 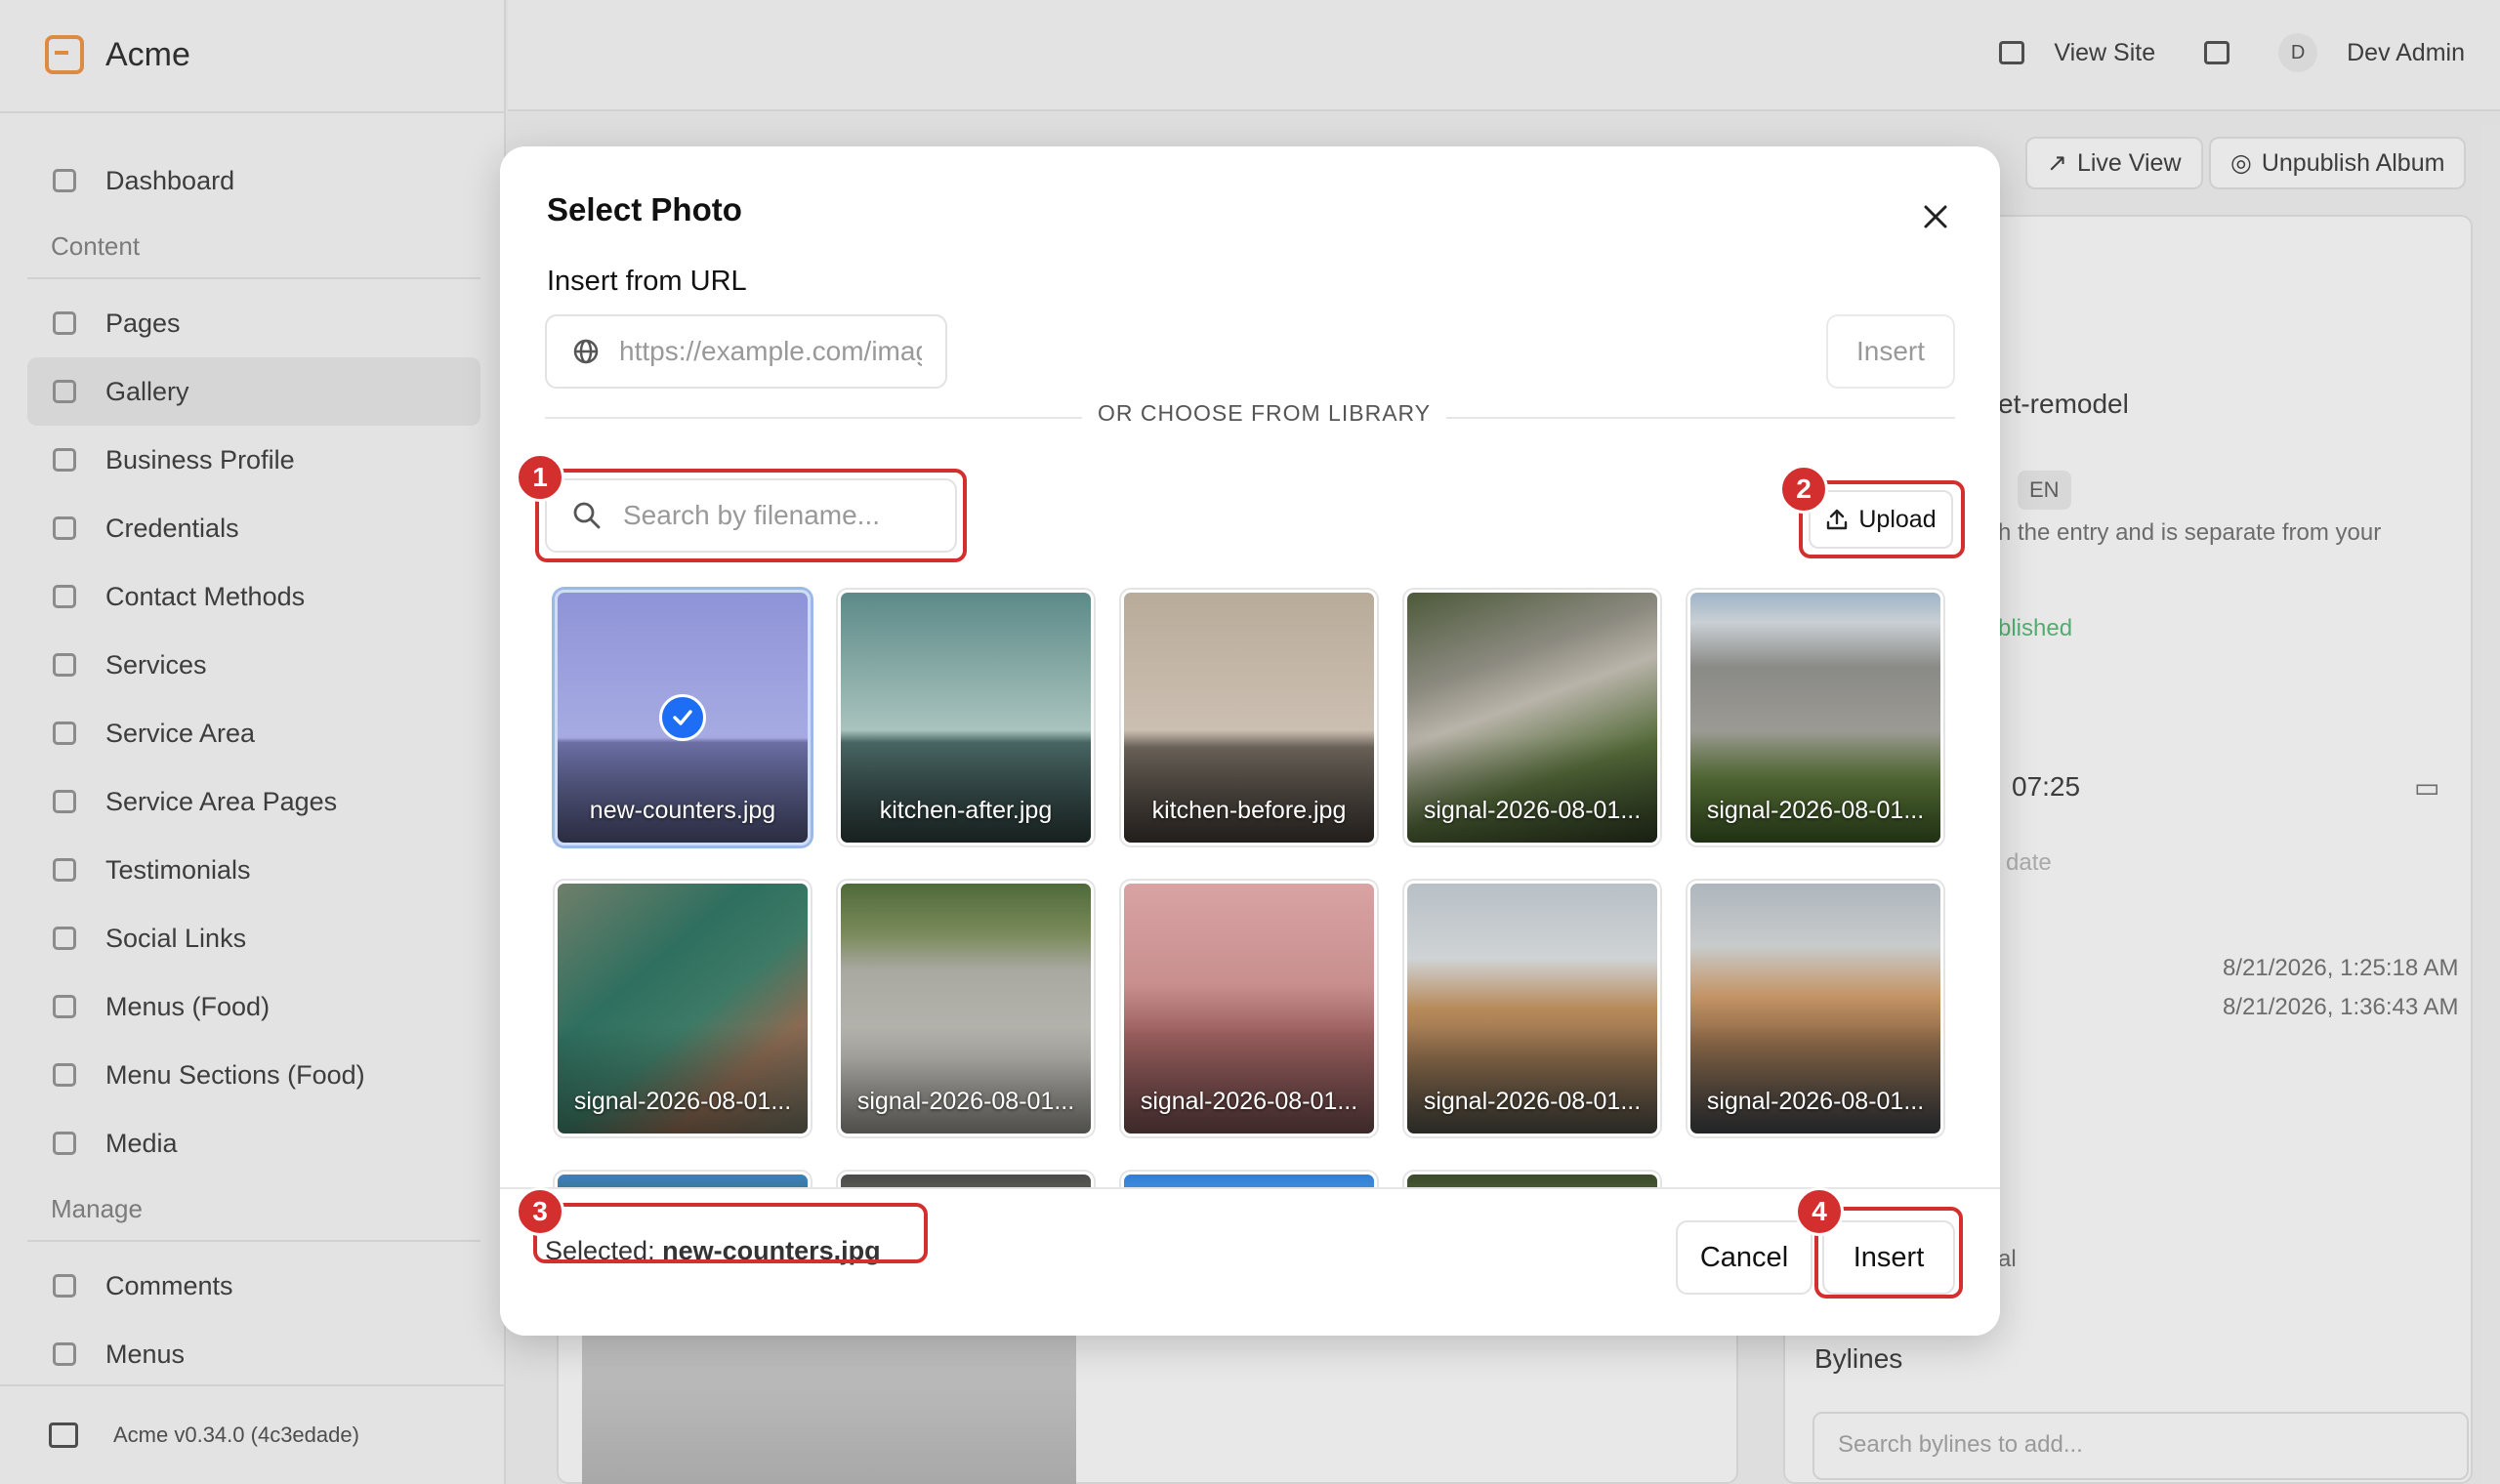 I want to click on check-icon, so click(x=682, y=718).